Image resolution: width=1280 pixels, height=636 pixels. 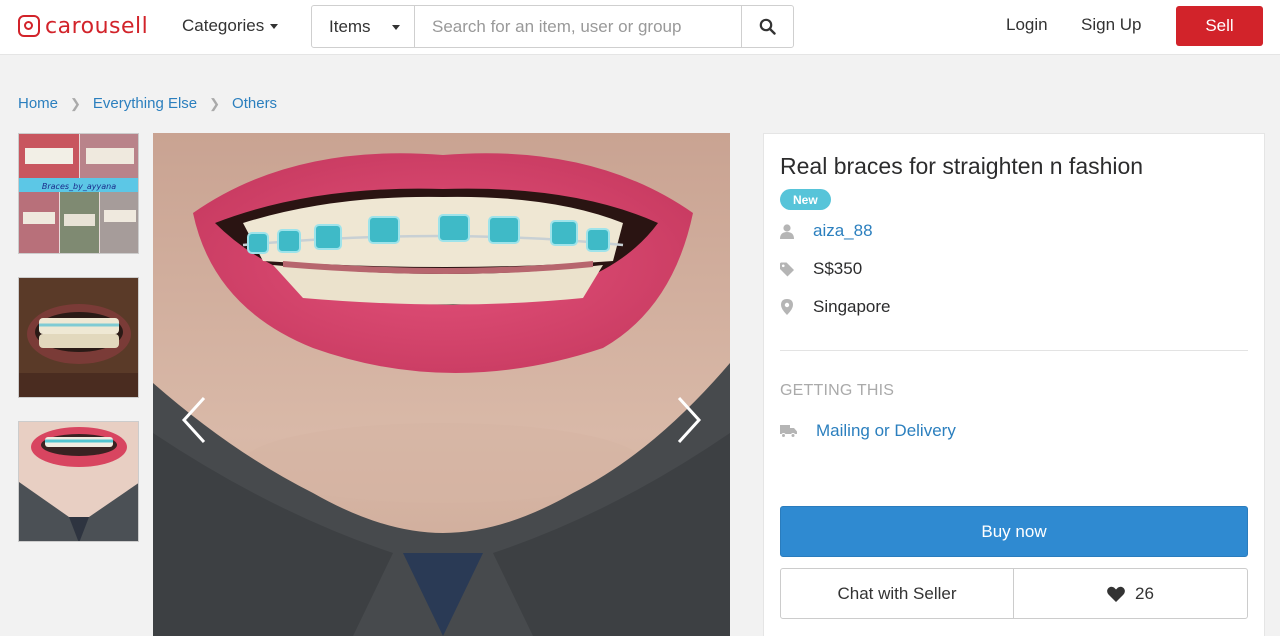 I want to click on delivery-option-link: Mailing or Delivery, so click(x=886, y=431).